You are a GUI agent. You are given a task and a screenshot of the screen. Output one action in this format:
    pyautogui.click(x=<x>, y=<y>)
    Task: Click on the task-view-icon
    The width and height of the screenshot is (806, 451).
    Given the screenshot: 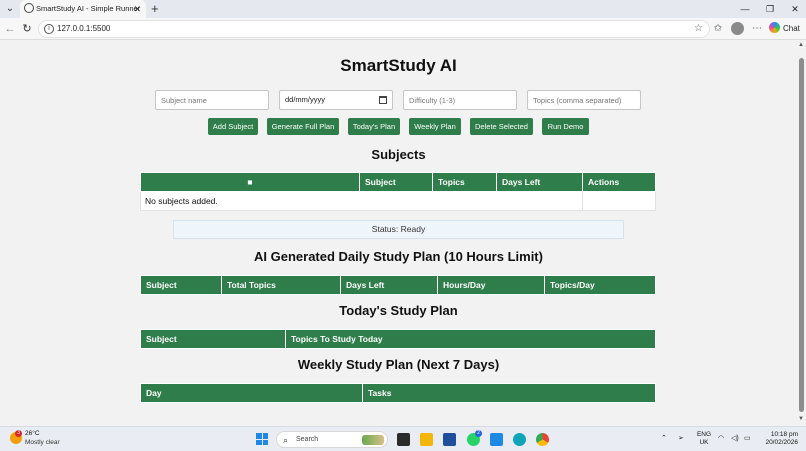 What is the action you would take?
    pyautogui.click(x=403, y=439)
    